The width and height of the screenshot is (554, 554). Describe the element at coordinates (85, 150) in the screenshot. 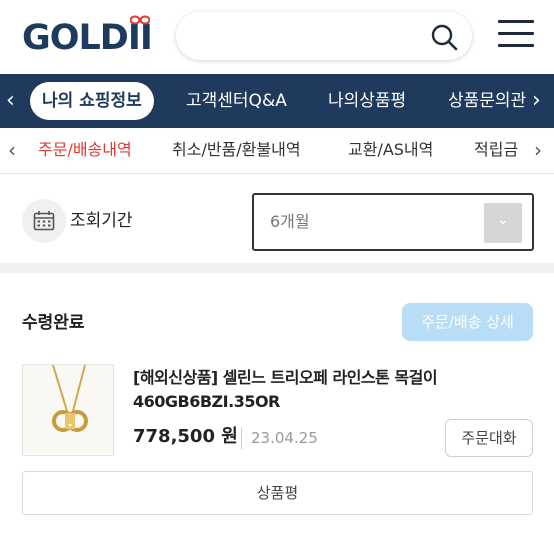

I see `tab-order-delivery: 주문/배송내역` at that location.